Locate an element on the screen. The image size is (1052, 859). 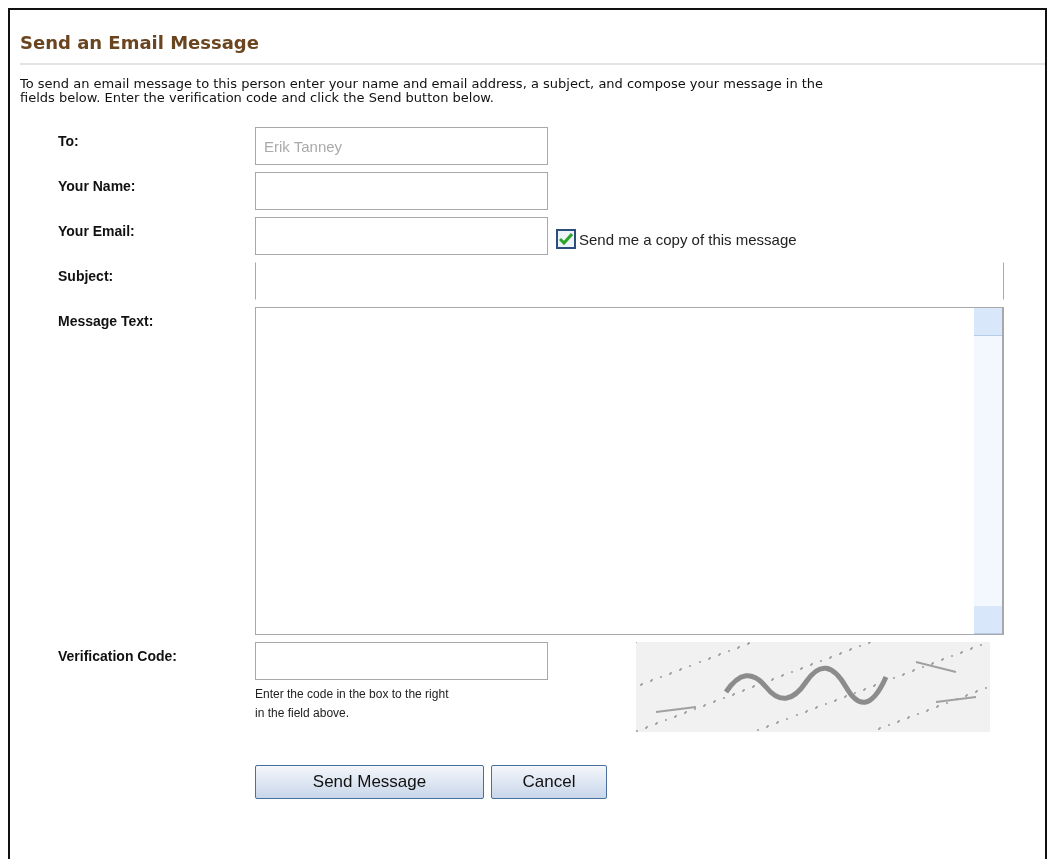
field-label: Your Email: is located at coordinates (97, 231).